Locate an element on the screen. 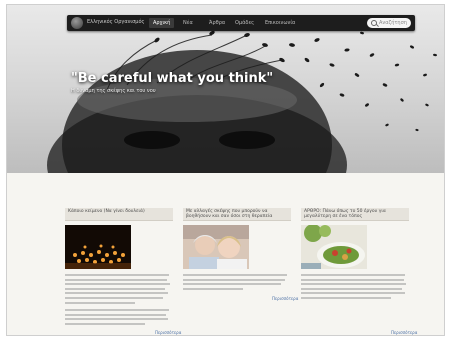  elderly-couple-thumbnail is located at coordinates (216, 247).